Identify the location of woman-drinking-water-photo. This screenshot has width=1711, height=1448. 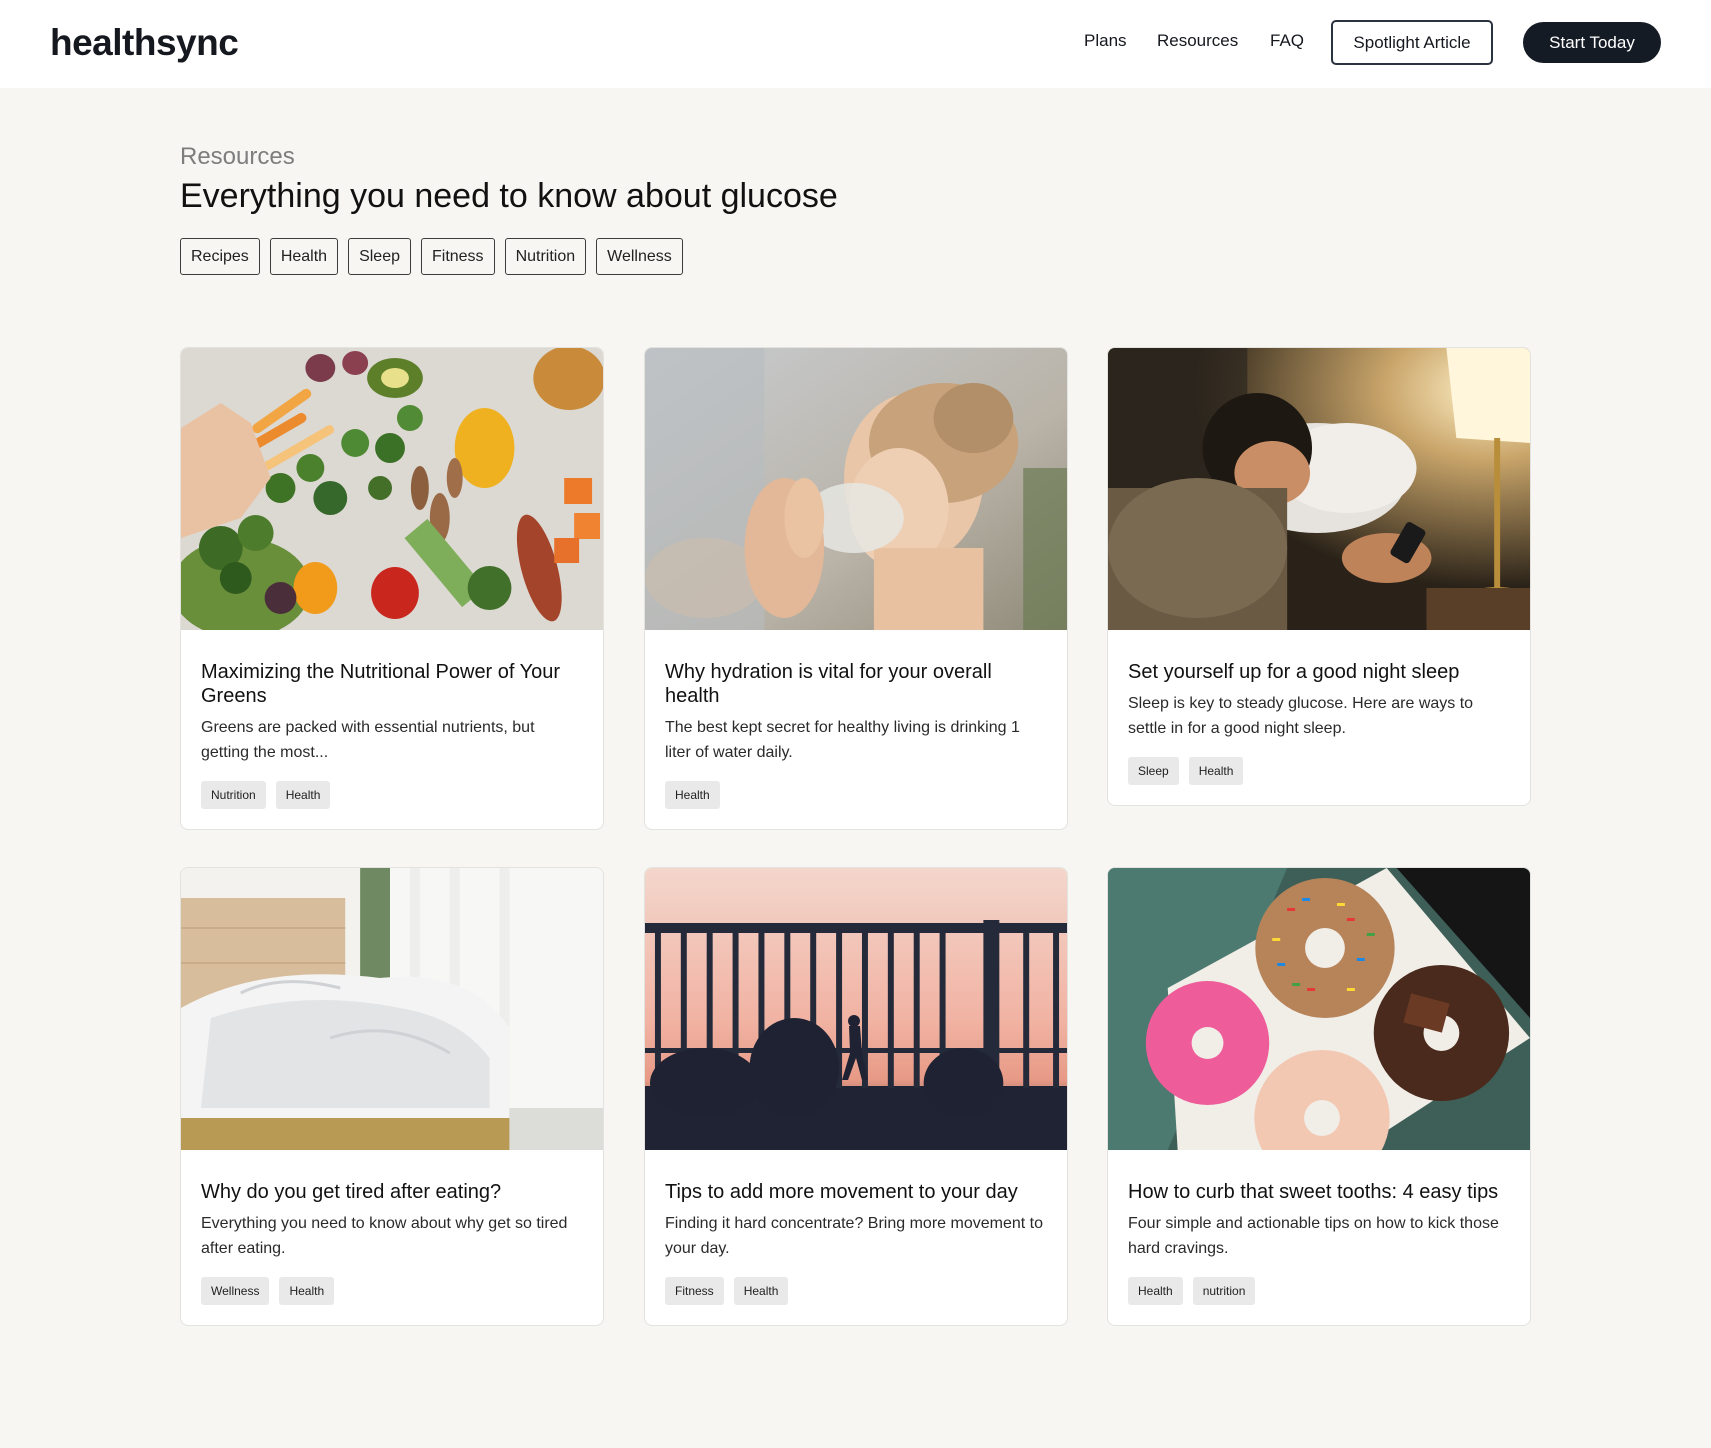
(856, 489).